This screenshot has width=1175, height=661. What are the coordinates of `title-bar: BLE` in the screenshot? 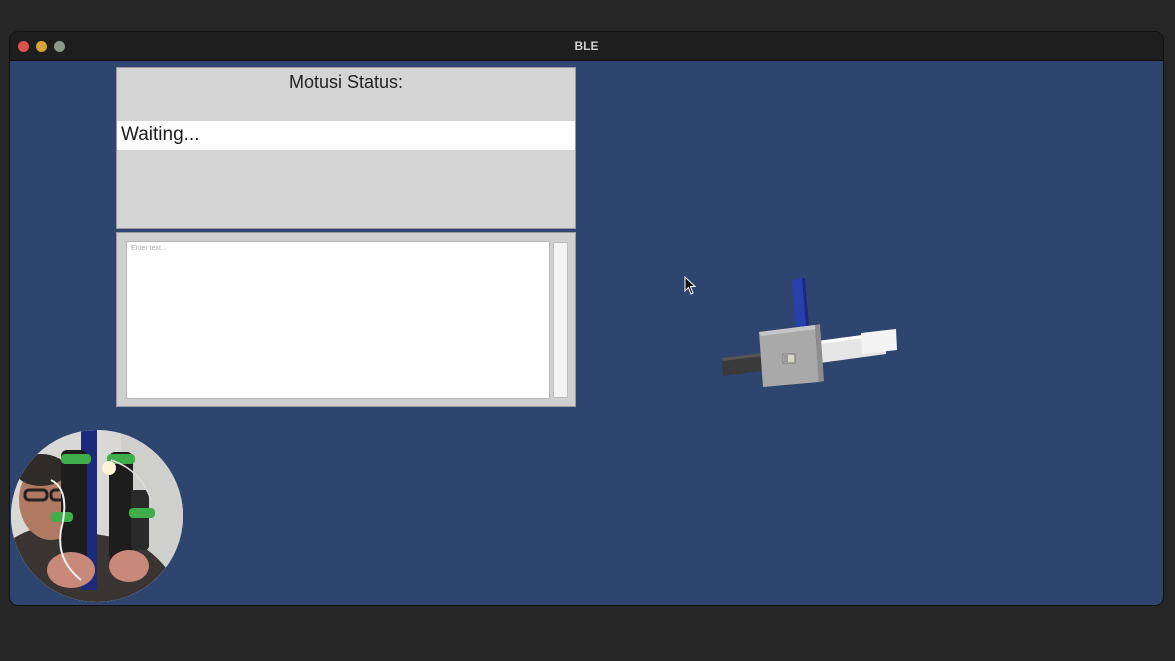 It's located at (586, 46).